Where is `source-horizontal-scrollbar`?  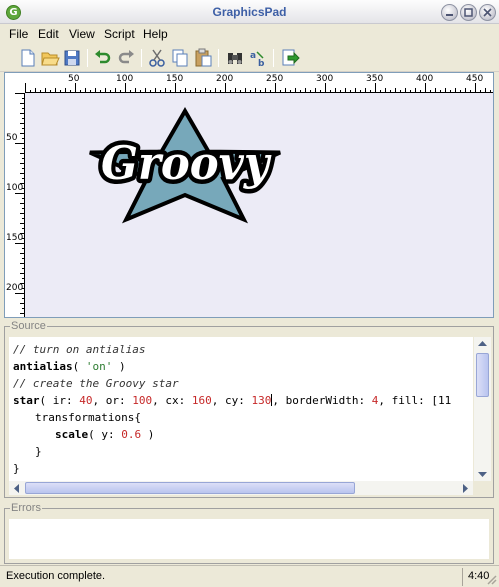 source-horizontal-scrollbar is located at coordinates (241, 488).